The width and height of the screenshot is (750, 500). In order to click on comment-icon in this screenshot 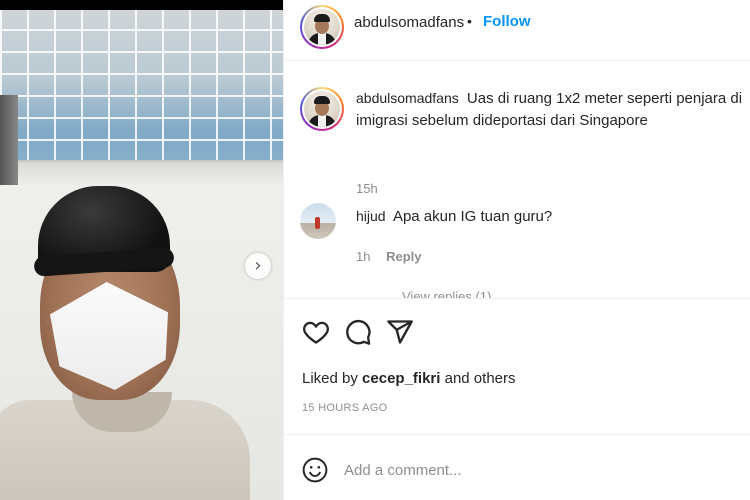, I will do `click(358, 332)`.